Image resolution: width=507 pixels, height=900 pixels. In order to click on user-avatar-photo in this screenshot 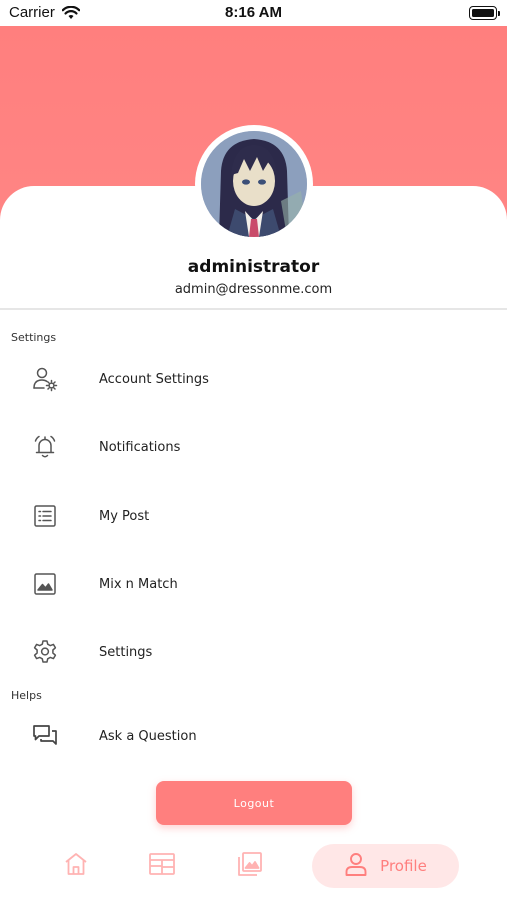, I will do `click(254, 184)`.